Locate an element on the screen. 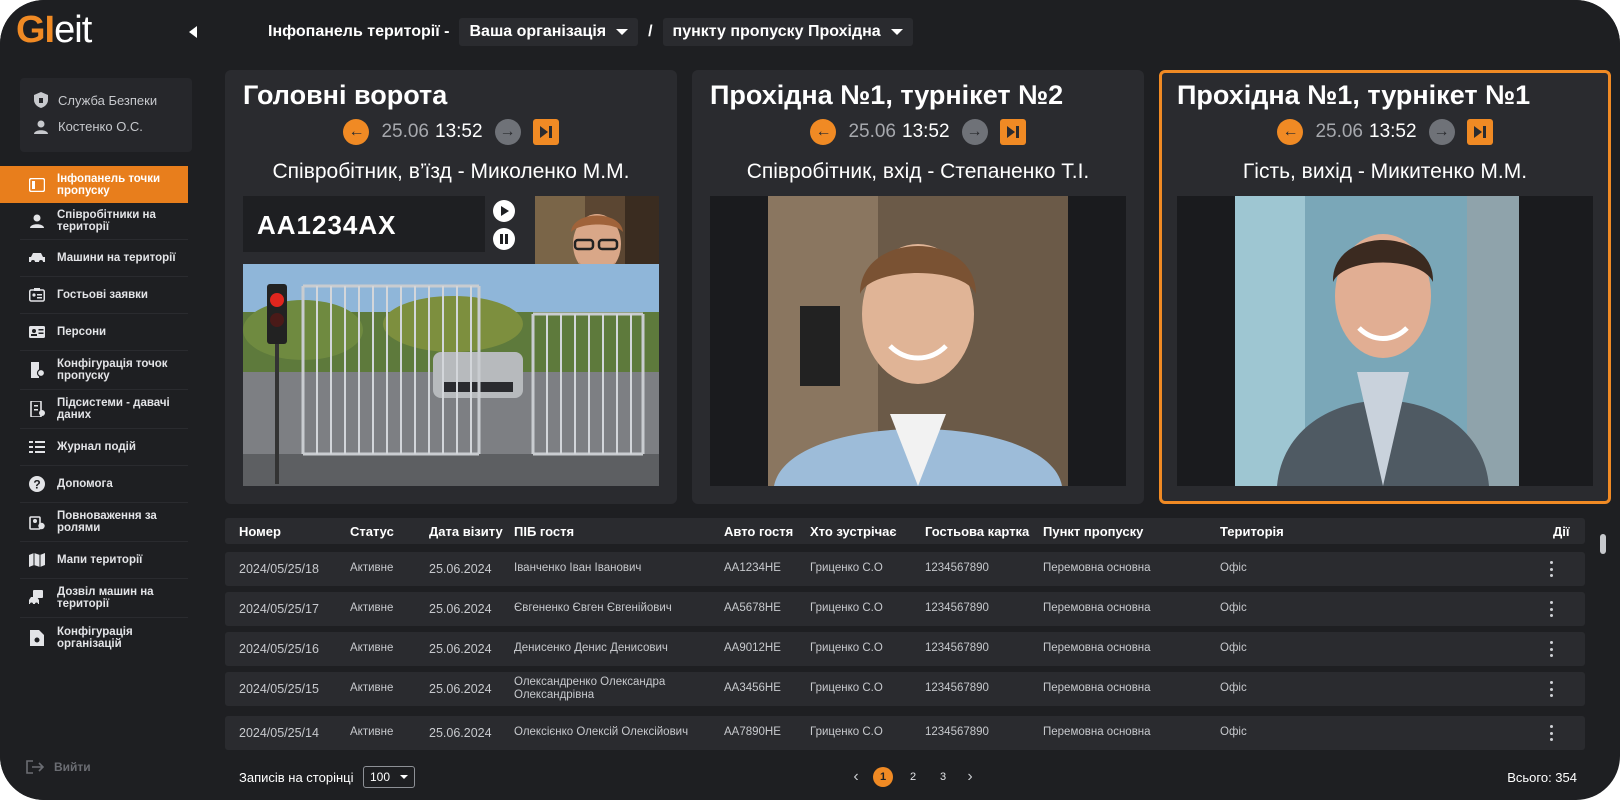 Image resolution: width=1620 pixels, height=800 pixels. user-card: Служба Безпеки Костенко О.С. is located at coordinates (106, 115).